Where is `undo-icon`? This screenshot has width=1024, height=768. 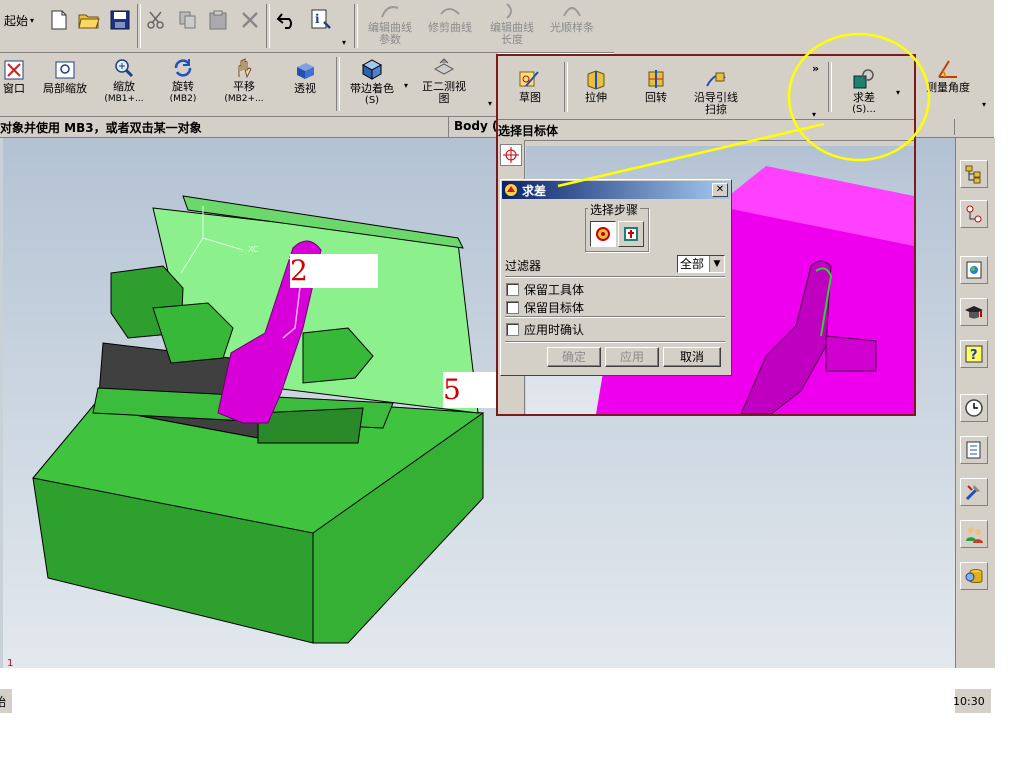
undo-icon is located at coordinates (287, 21).